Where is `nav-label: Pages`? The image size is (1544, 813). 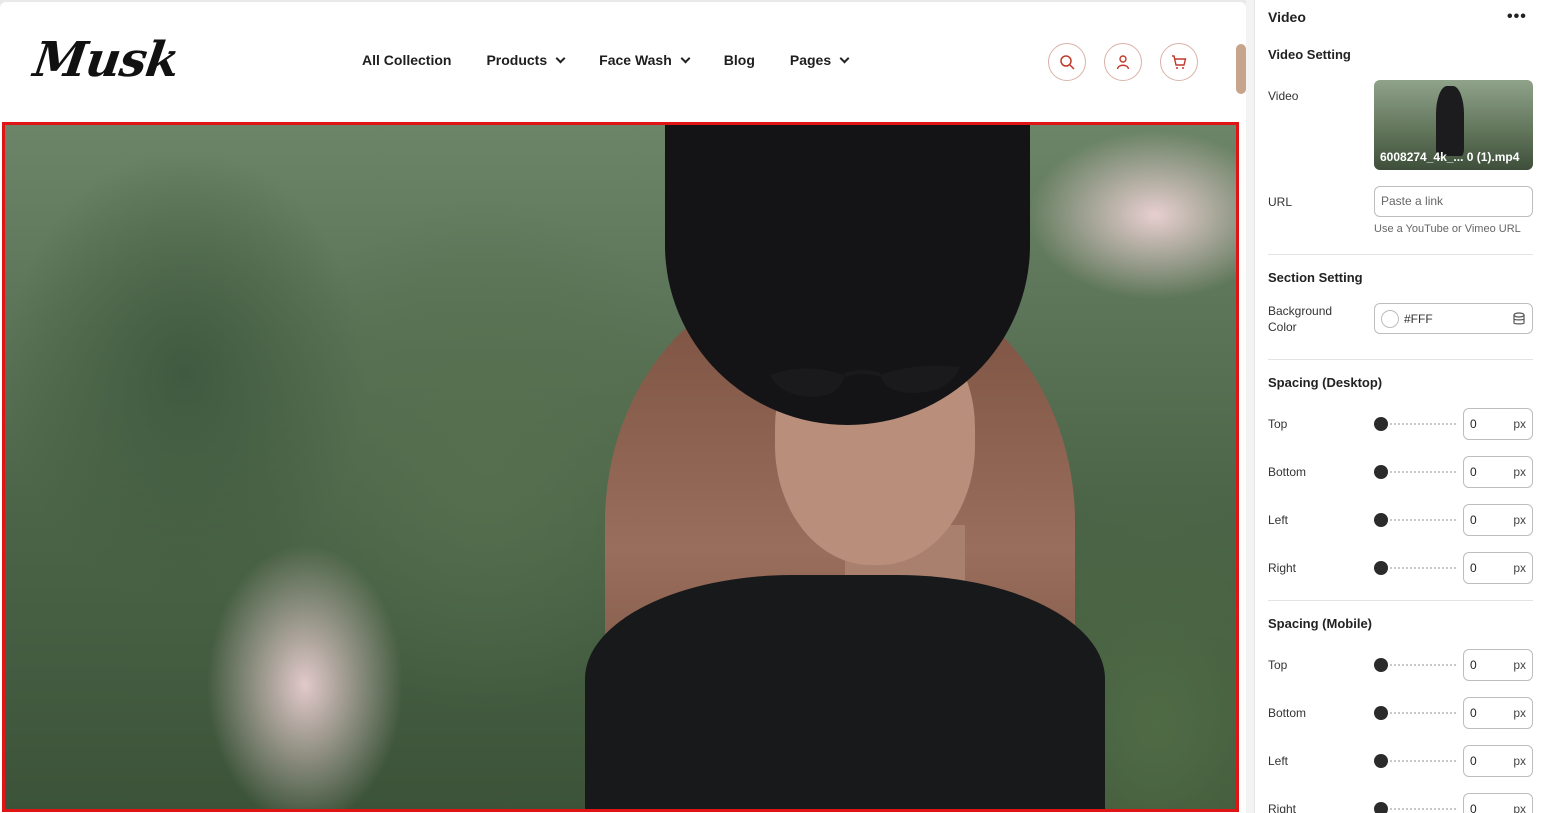 nav-label: Pages is located at coordinates (810, 60).